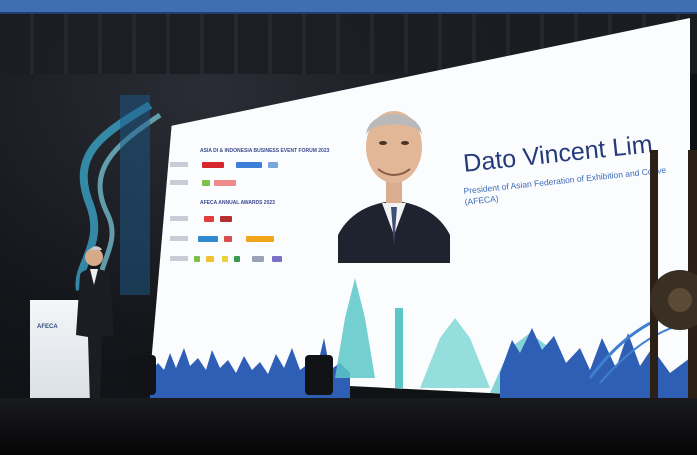 This screenshot has width=697, height=455. I want to click on speaker-figure, so click(95, 325).